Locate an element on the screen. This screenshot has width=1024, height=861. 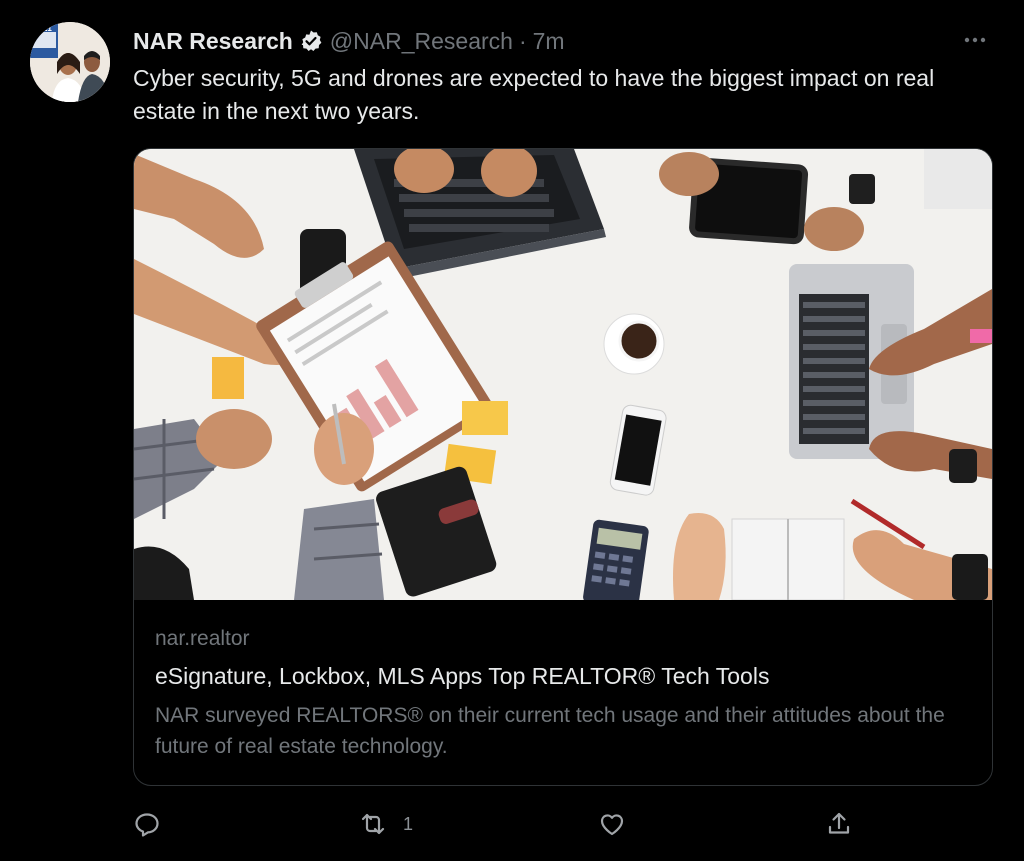
more-icon is located at coordinates (975, 40).